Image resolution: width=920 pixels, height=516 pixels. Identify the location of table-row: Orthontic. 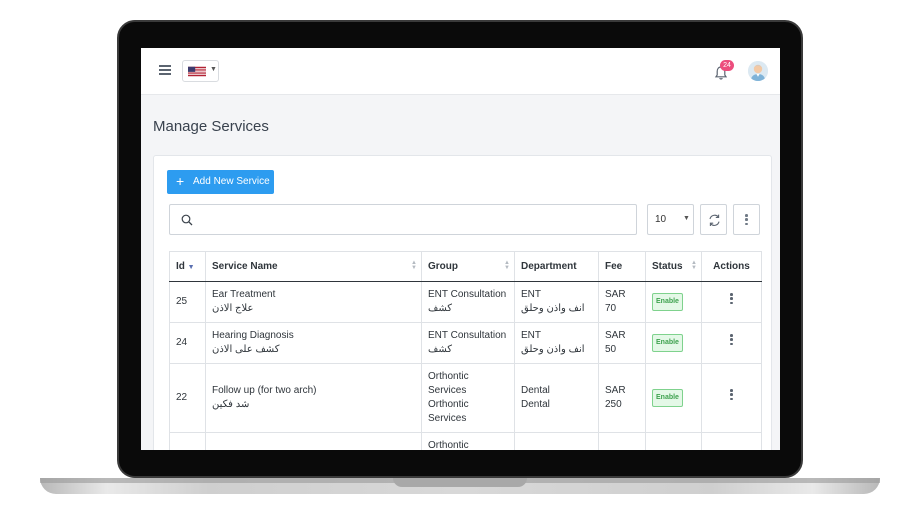
(465, 441).